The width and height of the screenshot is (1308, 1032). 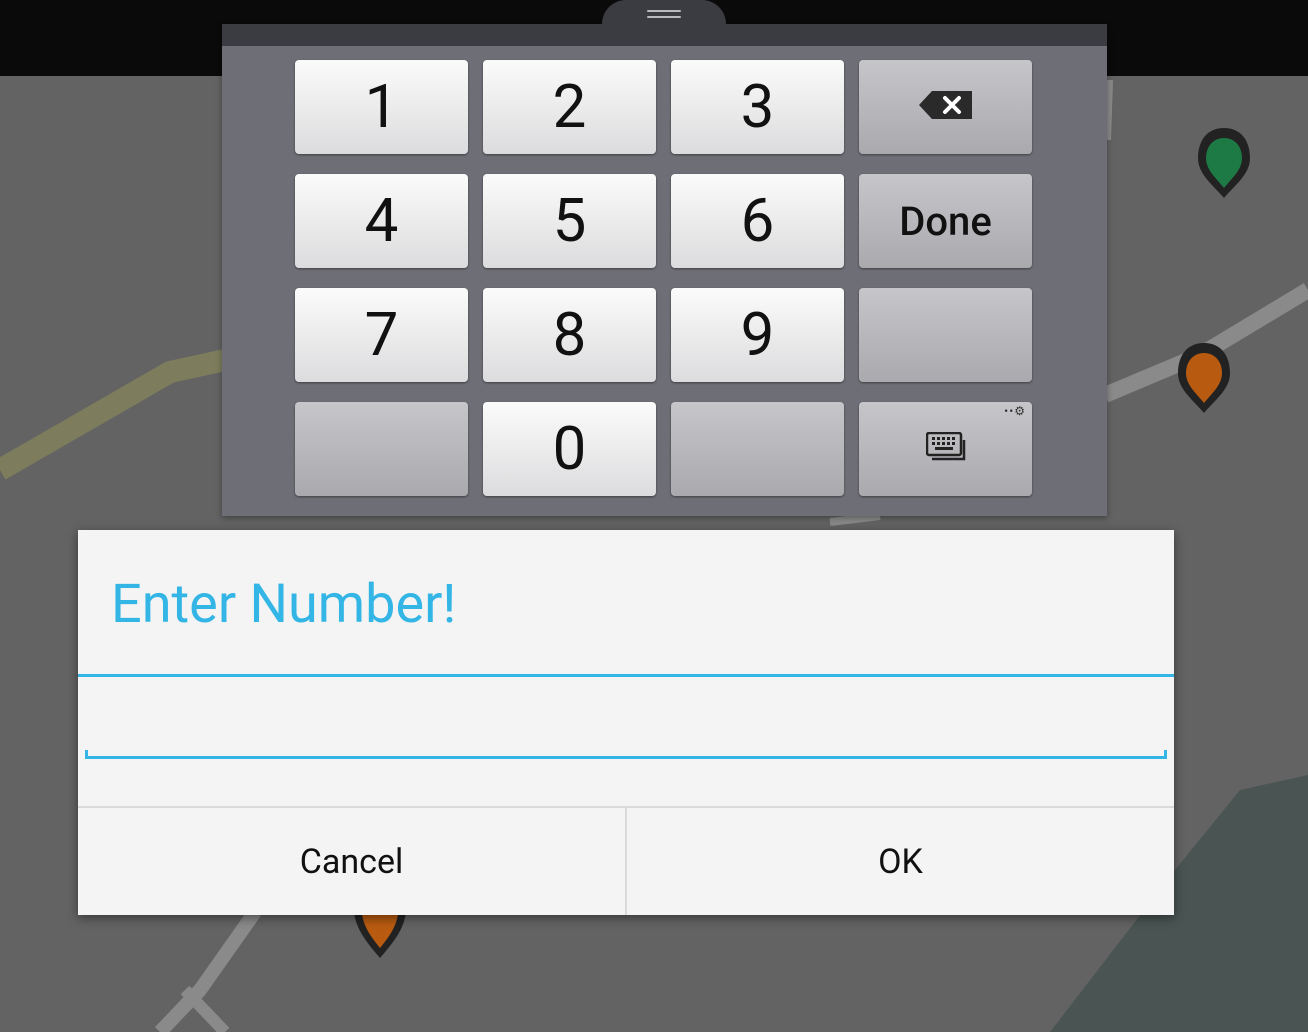 What do you see at coordinates (626, 675) in the screenshot?
I see `title-divider` at bounding box center [626, 675].